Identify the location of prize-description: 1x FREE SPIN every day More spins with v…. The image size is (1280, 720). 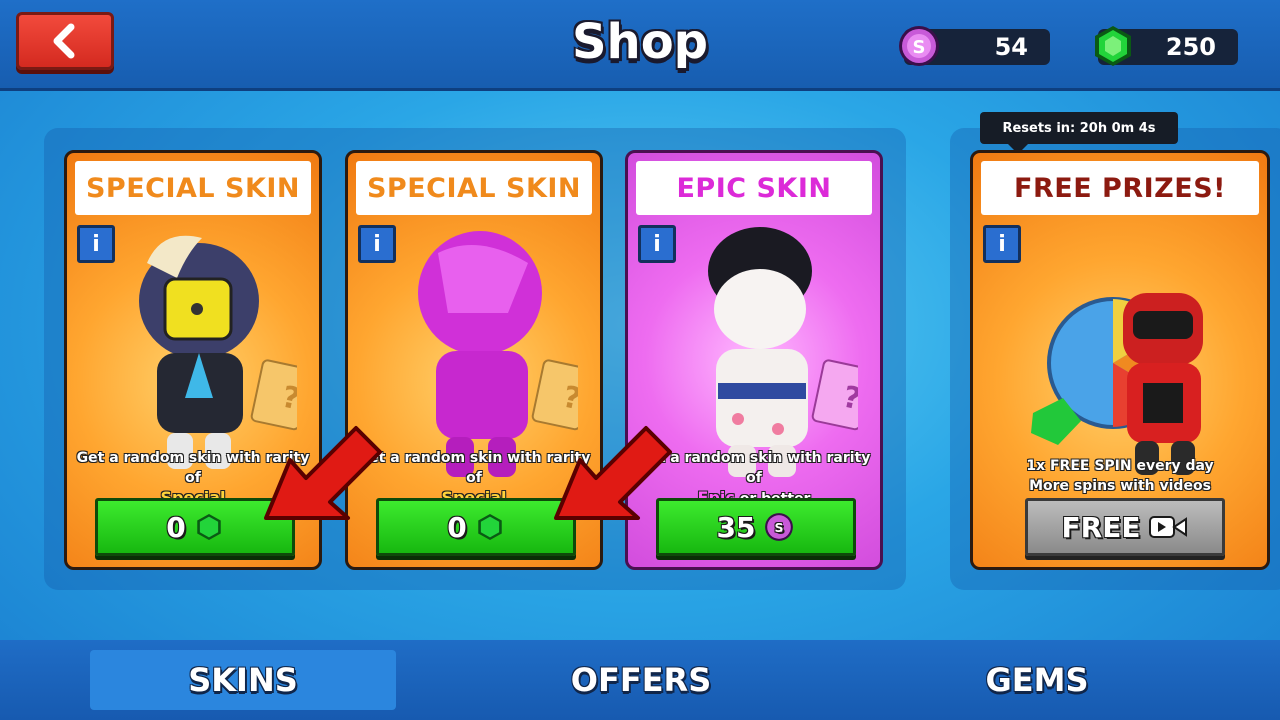
(1120, 476).